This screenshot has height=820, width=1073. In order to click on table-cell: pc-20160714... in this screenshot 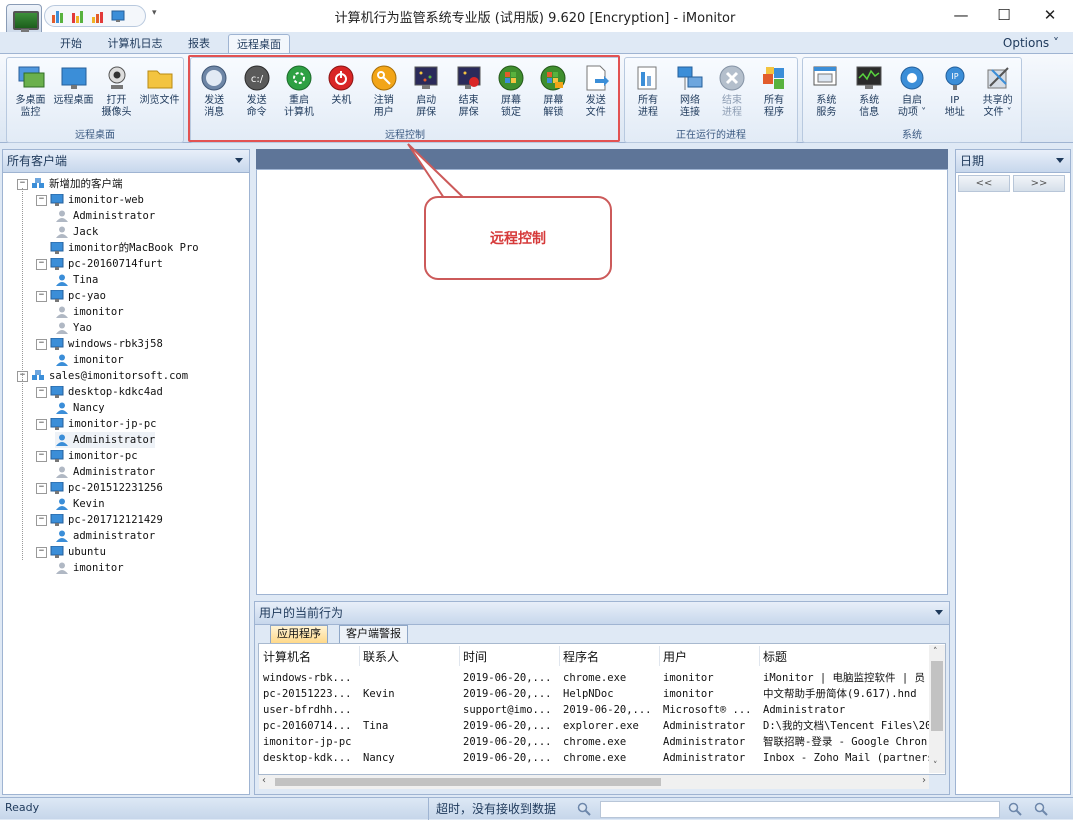, I will do `click(311, 726)`.